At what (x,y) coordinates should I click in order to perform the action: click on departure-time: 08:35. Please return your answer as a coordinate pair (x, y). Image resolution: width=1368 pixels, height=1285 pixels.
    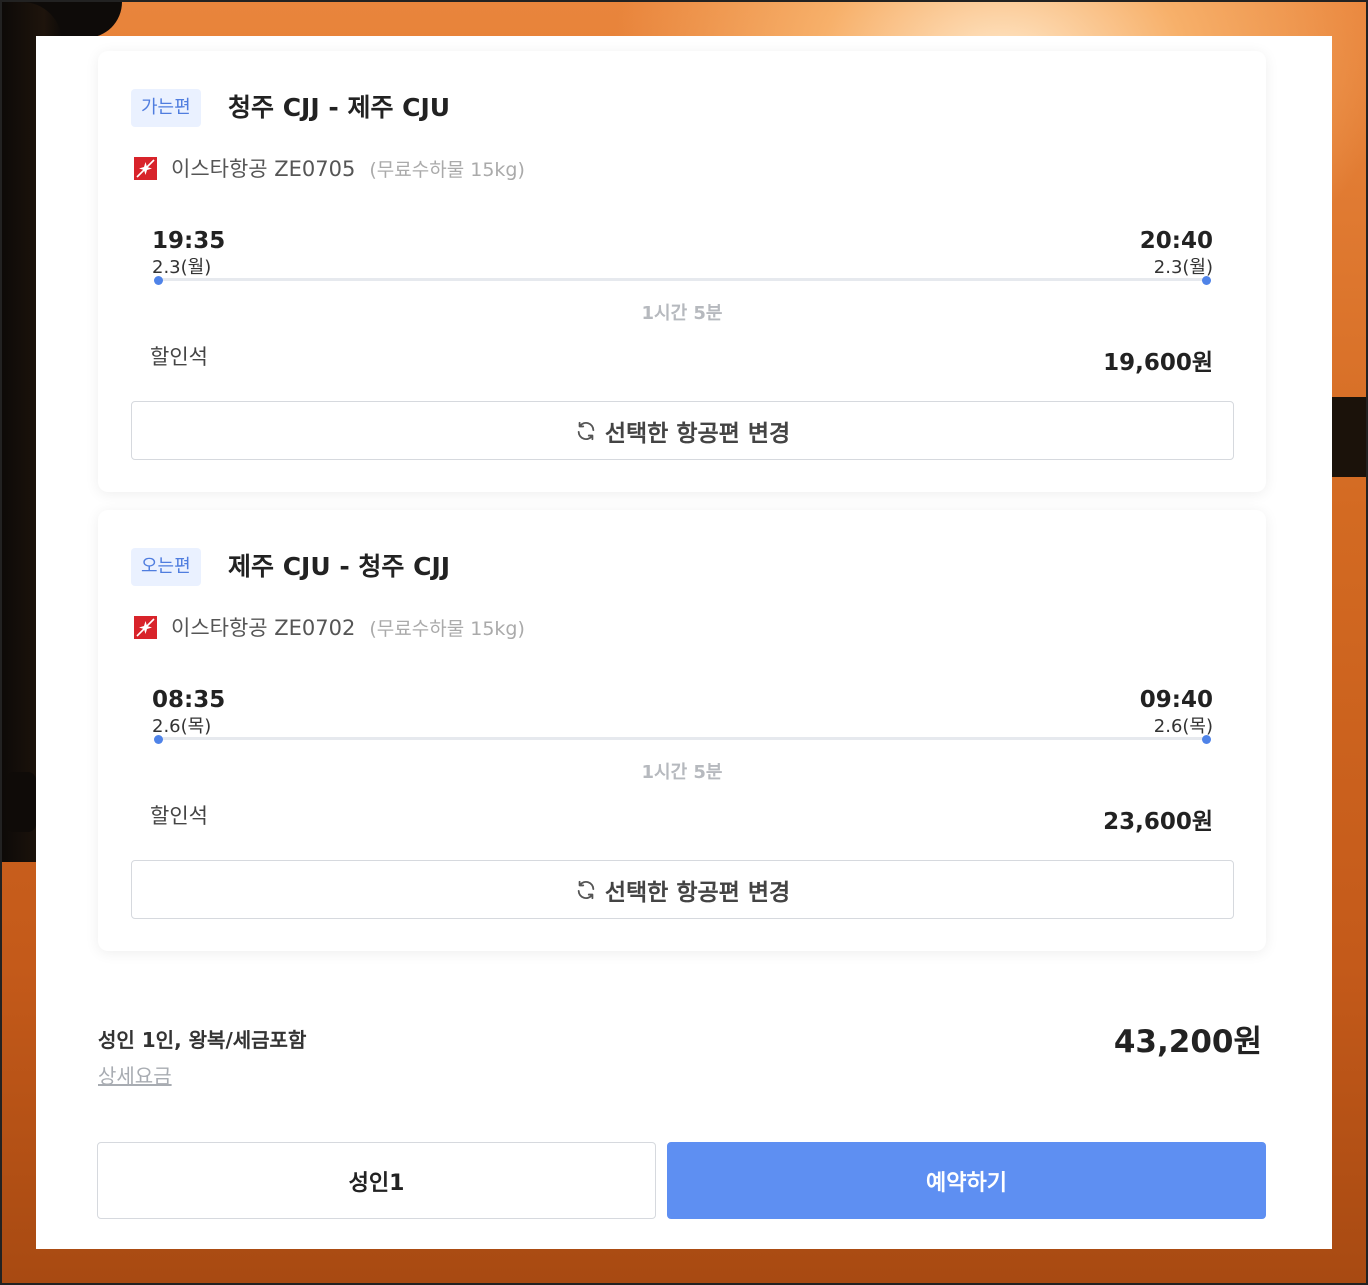
    Looking at the image, I should click on (189, 700).